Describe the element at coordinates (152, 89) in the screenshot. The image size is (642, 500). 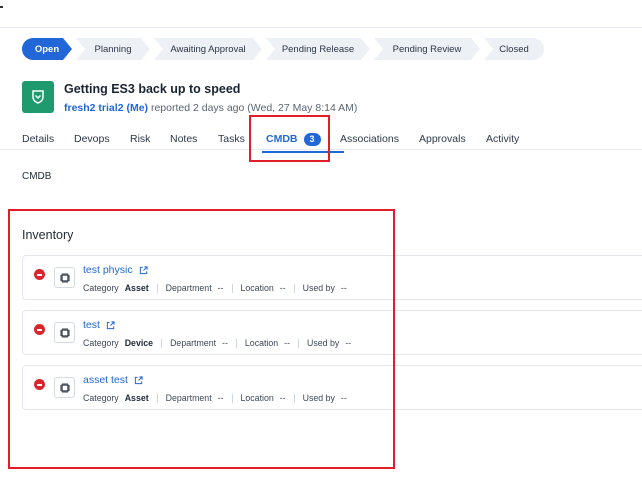
I see `ticket-title: Getting ES3 back up to speed` at that location.